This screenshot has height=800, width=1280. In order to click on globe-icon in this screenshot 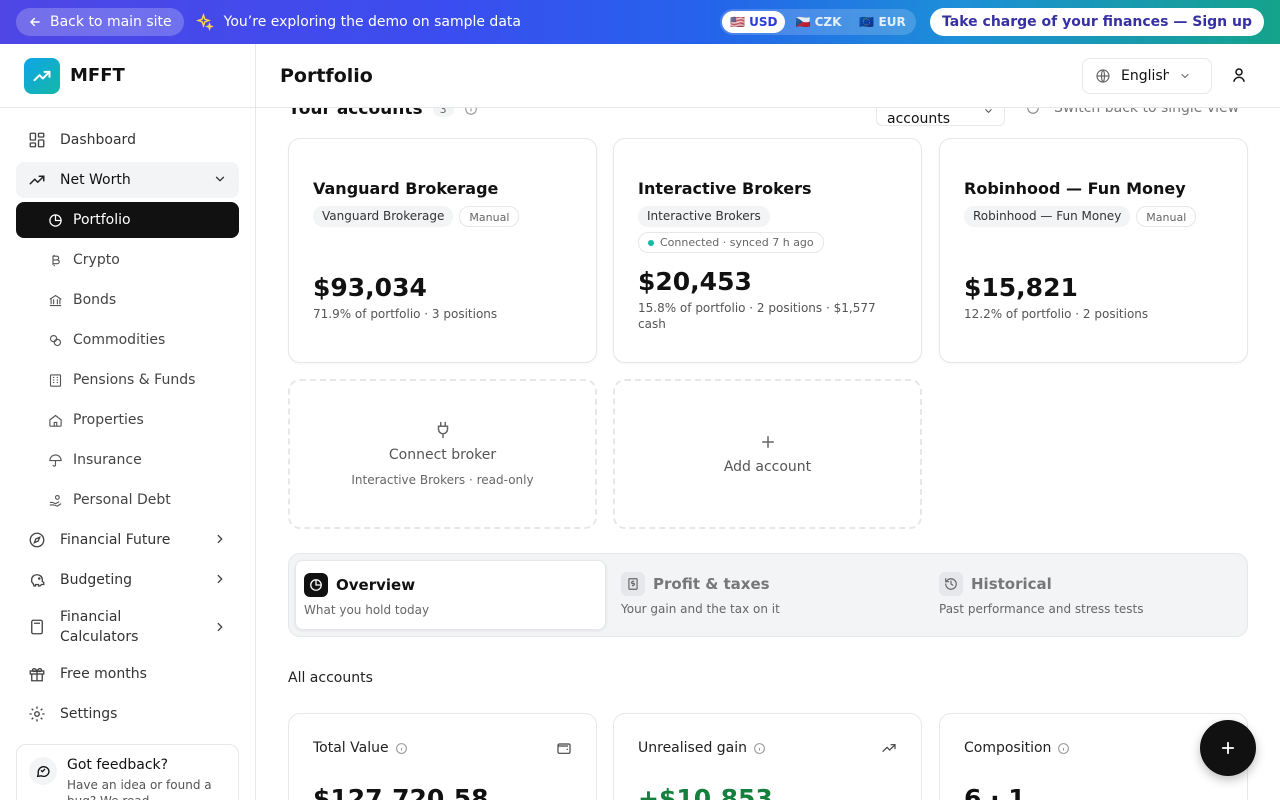, I will do `click(1103, 76)`.